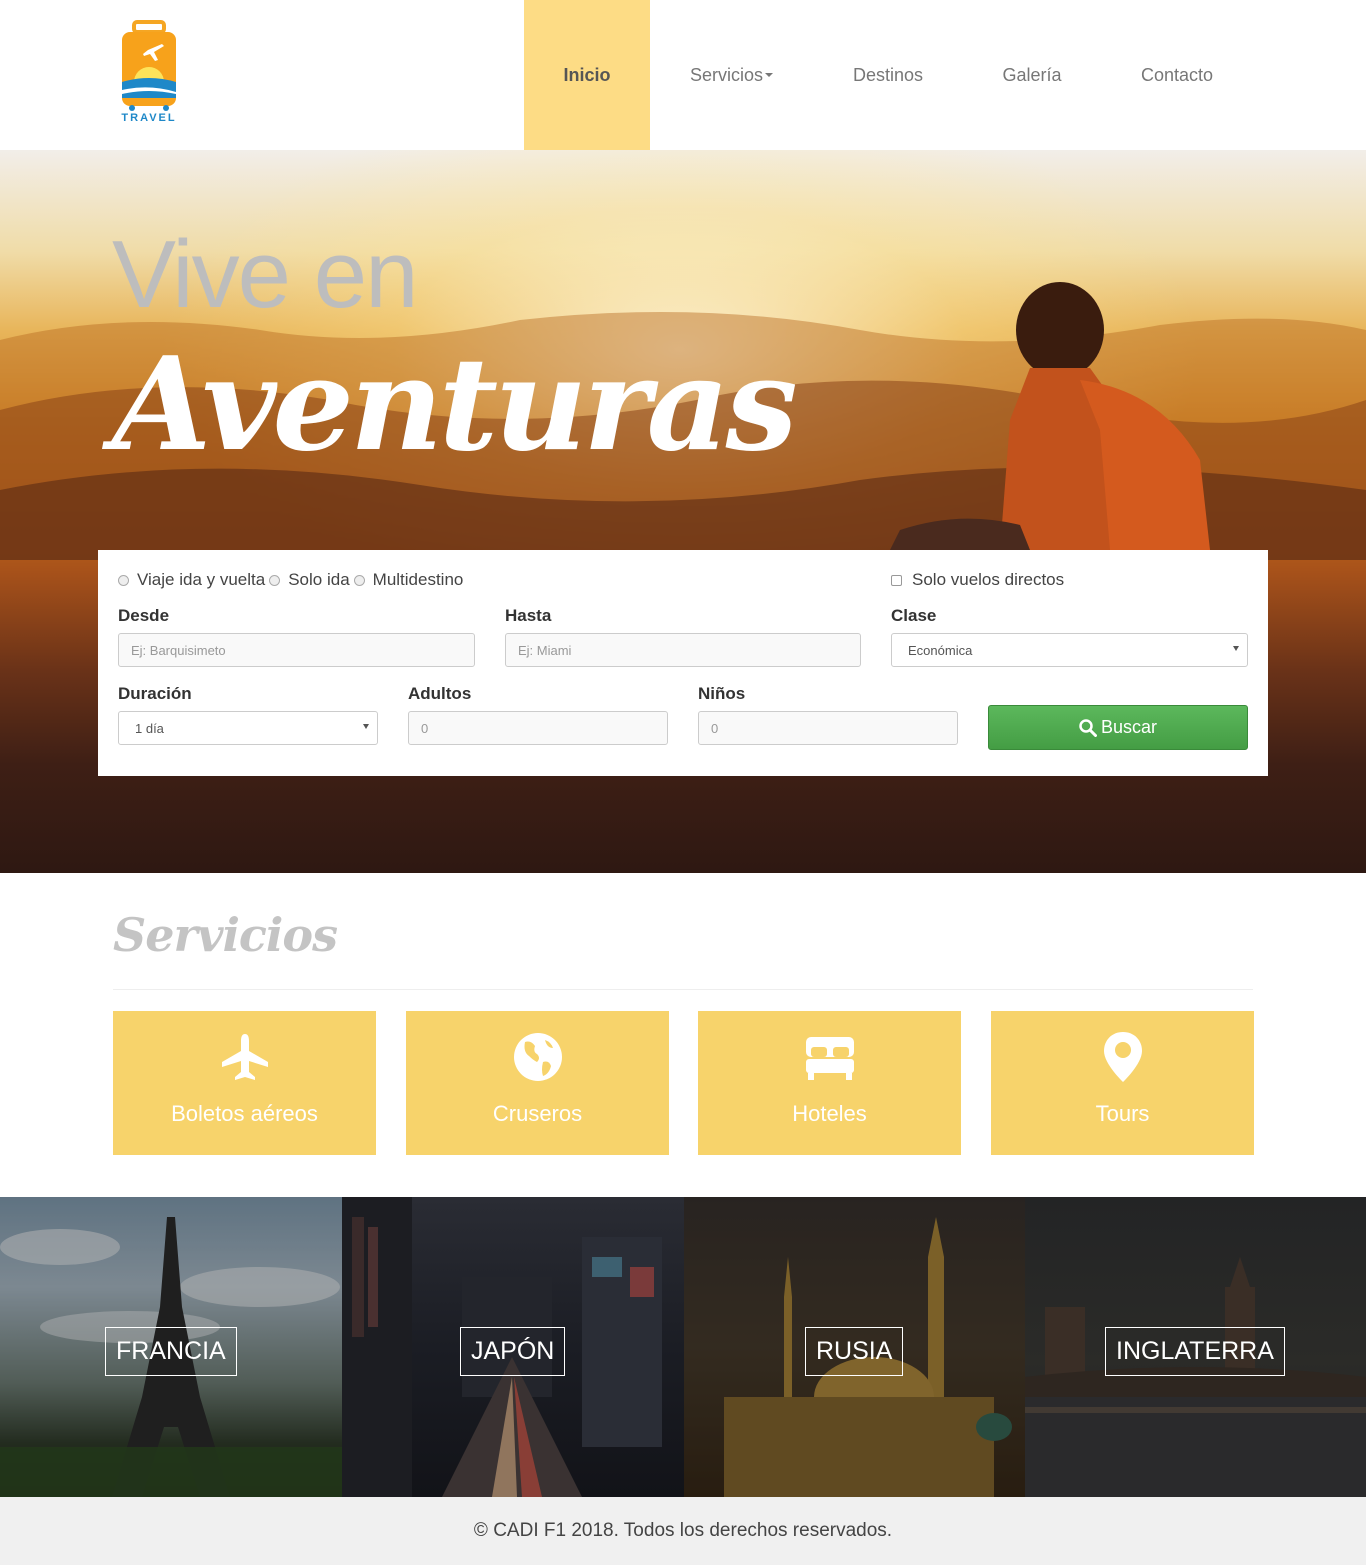 The width and height of the screenshot is (1366, 1565). I want to click on adultos-input: 0, so click(538, 728).